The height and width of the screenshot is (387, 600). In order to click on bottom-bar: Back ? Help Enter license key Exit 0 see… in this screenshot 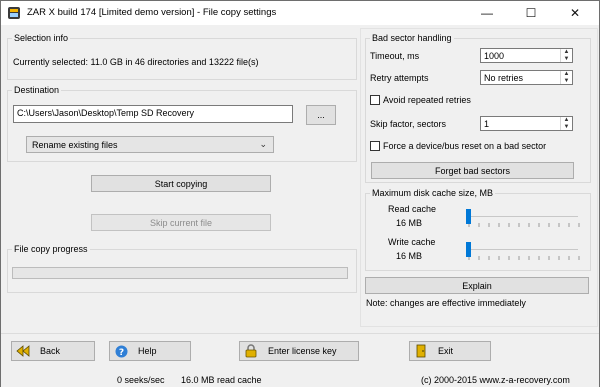, I will do `click(300, 360)`.